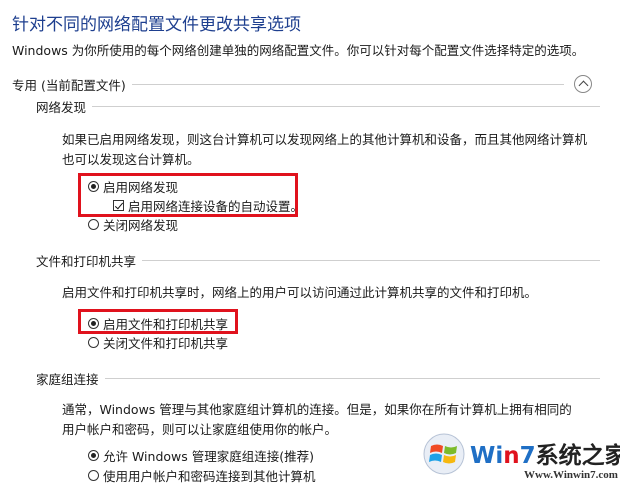  I want to click on radio-network-discovery-off, so click(93, 224).